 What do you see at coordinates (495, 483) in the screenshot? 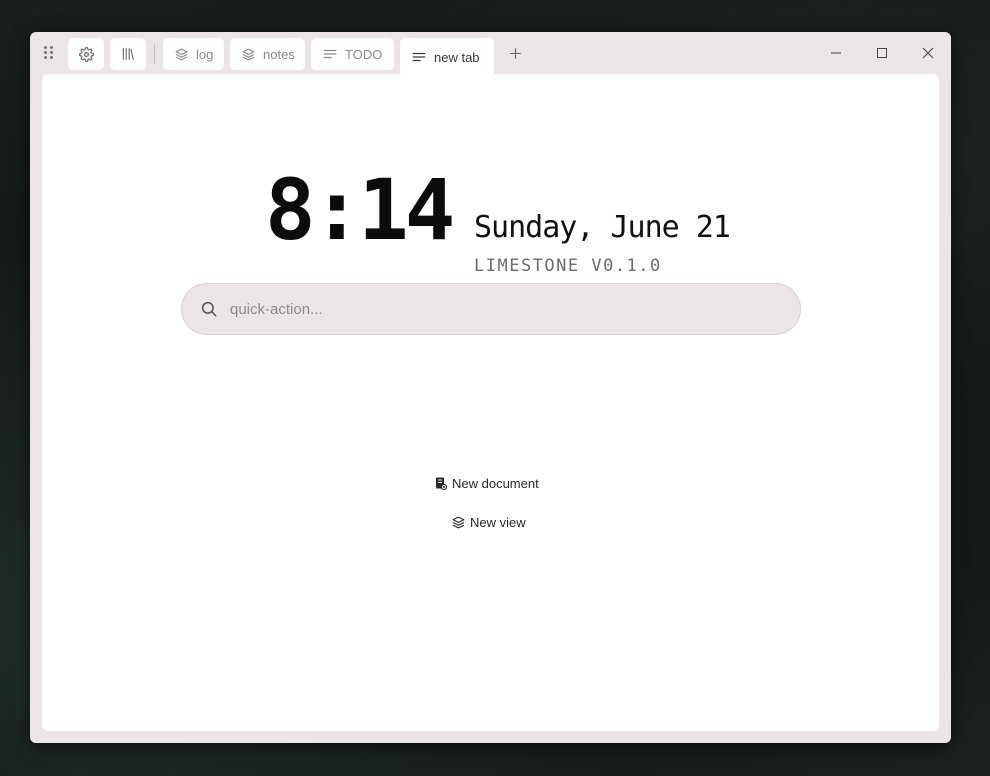
I see `action-label: New document` at bounding box center [495, 483].